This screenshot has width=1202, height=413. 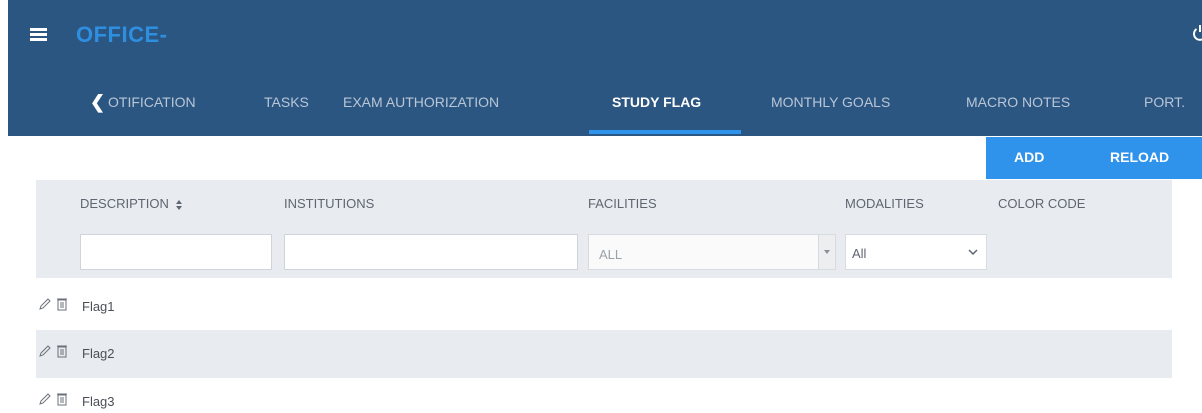 What do you see at coordinates (38, 35) in the screenshot?
I see `hamburger-icon` at bounding box center [38, 35].